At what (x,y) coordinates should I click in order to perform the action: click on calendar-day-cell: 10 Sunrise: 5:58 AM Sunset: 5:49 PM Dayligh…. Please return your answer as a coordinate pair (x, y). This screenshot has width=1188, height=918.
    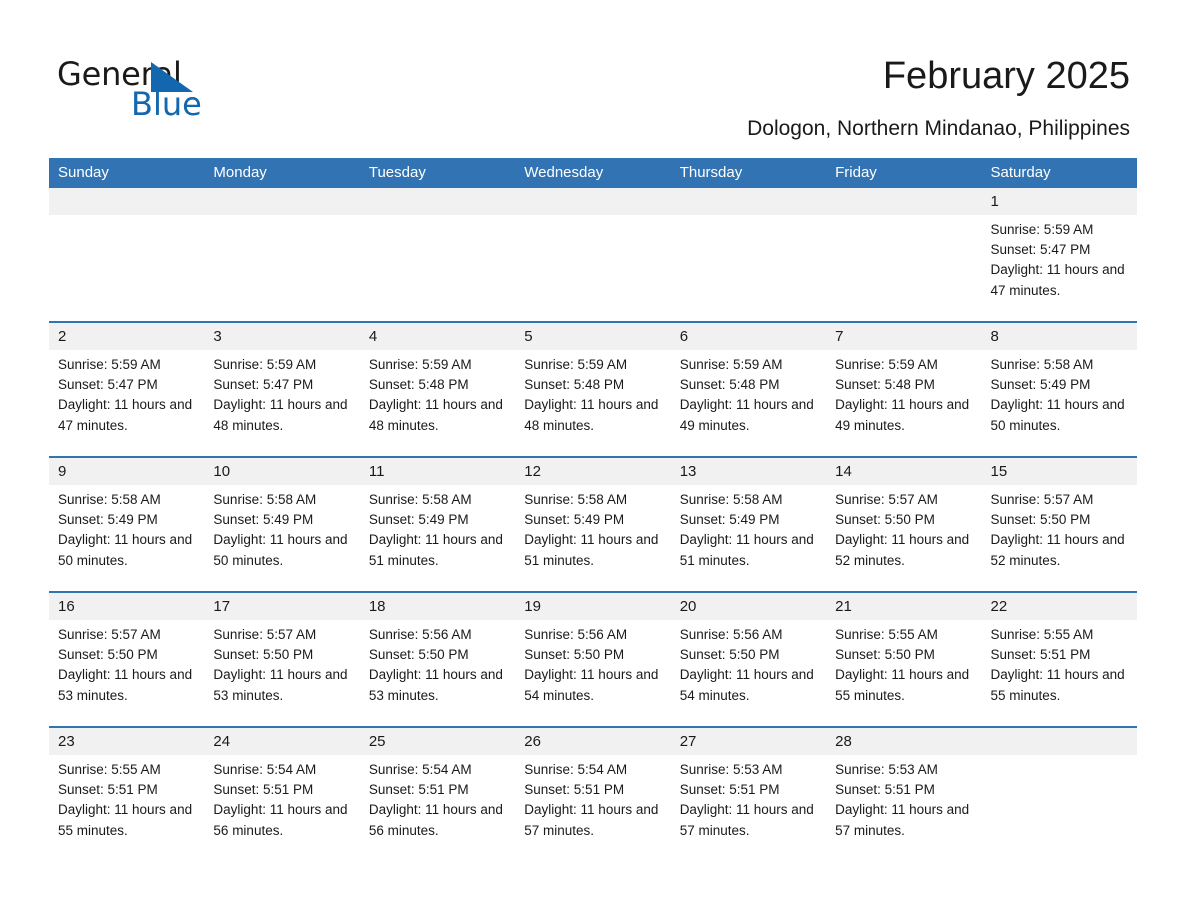
    Looking at the image, I should click on (282, 524).